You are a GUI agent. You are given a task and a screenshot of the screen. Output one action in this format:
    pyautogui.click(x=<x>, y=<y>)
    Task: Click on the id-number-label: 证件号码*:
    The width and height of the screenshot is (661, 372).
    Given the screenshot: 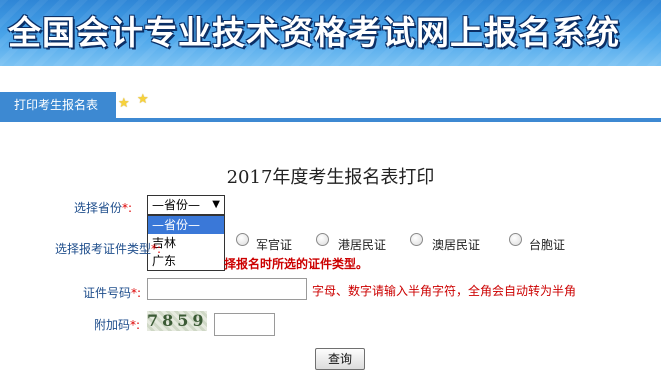 What is the action you would take?
    pyautogui.click(x=111, y=293)
    